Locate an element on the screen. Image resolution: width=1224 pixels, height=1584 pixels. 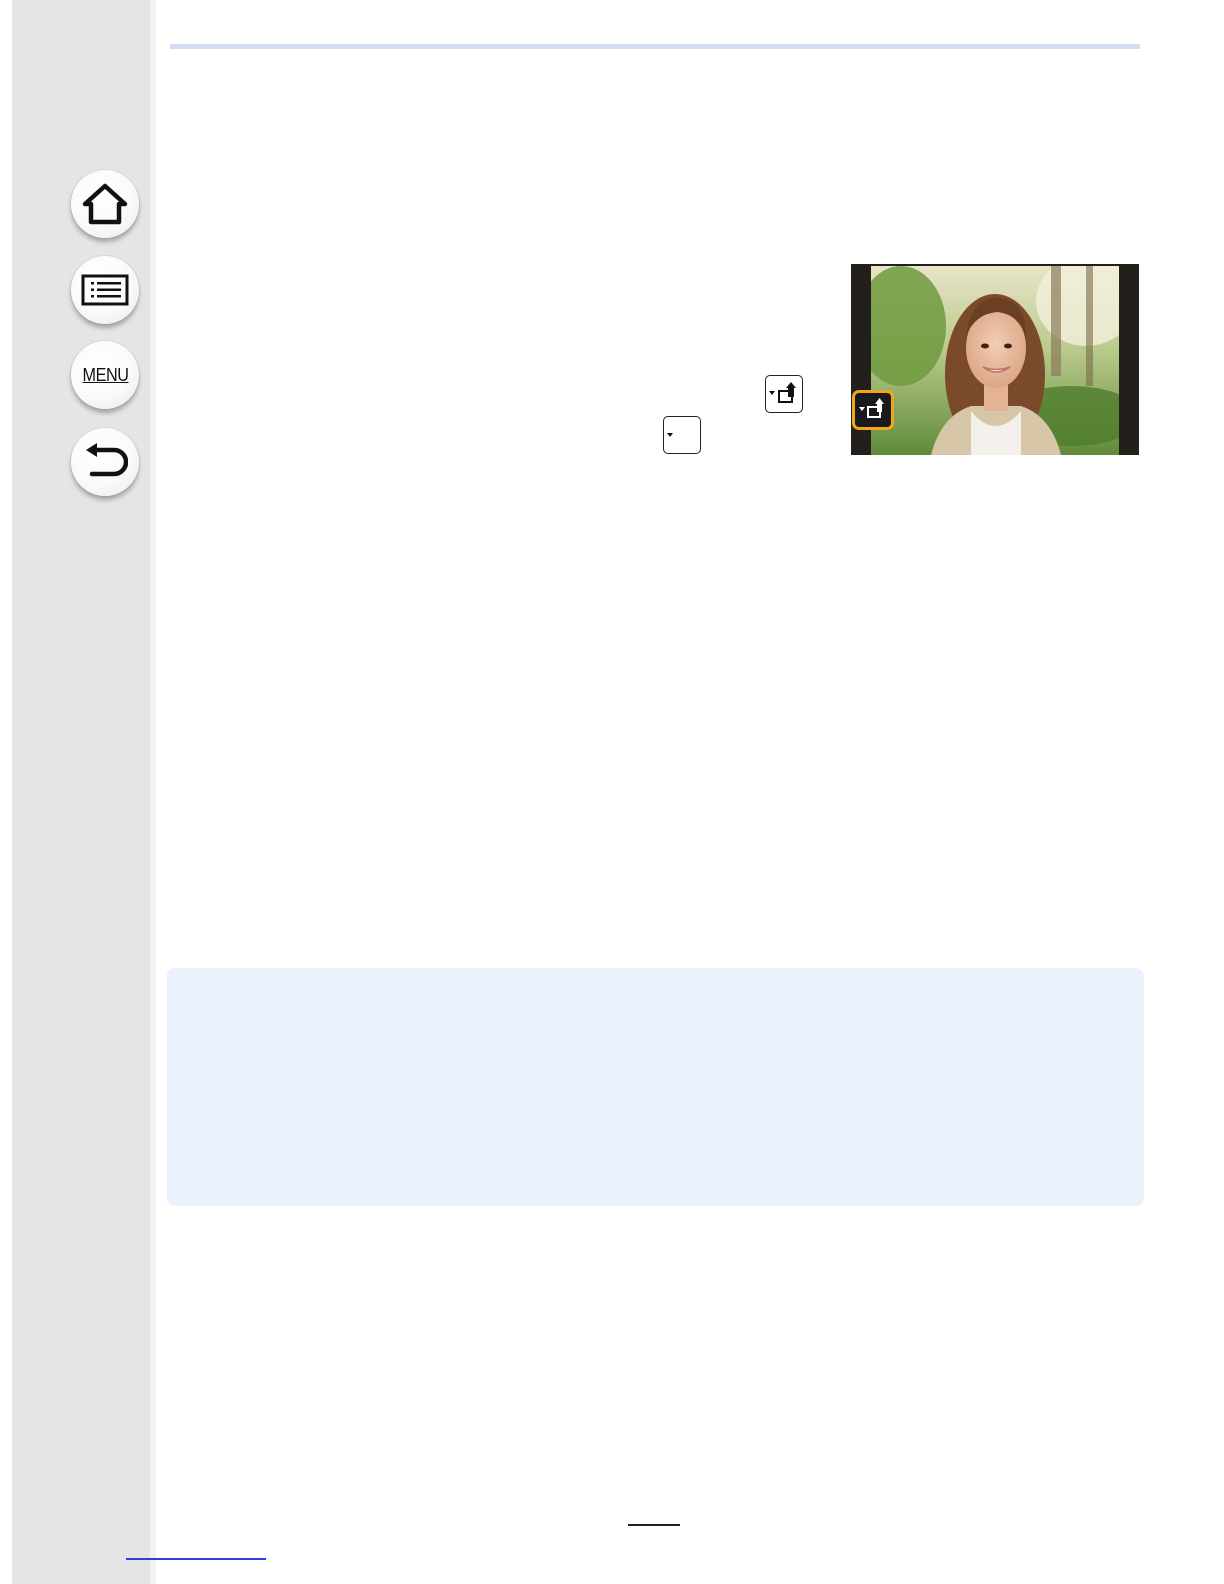
list-icon is located at coordinates (105, 290).